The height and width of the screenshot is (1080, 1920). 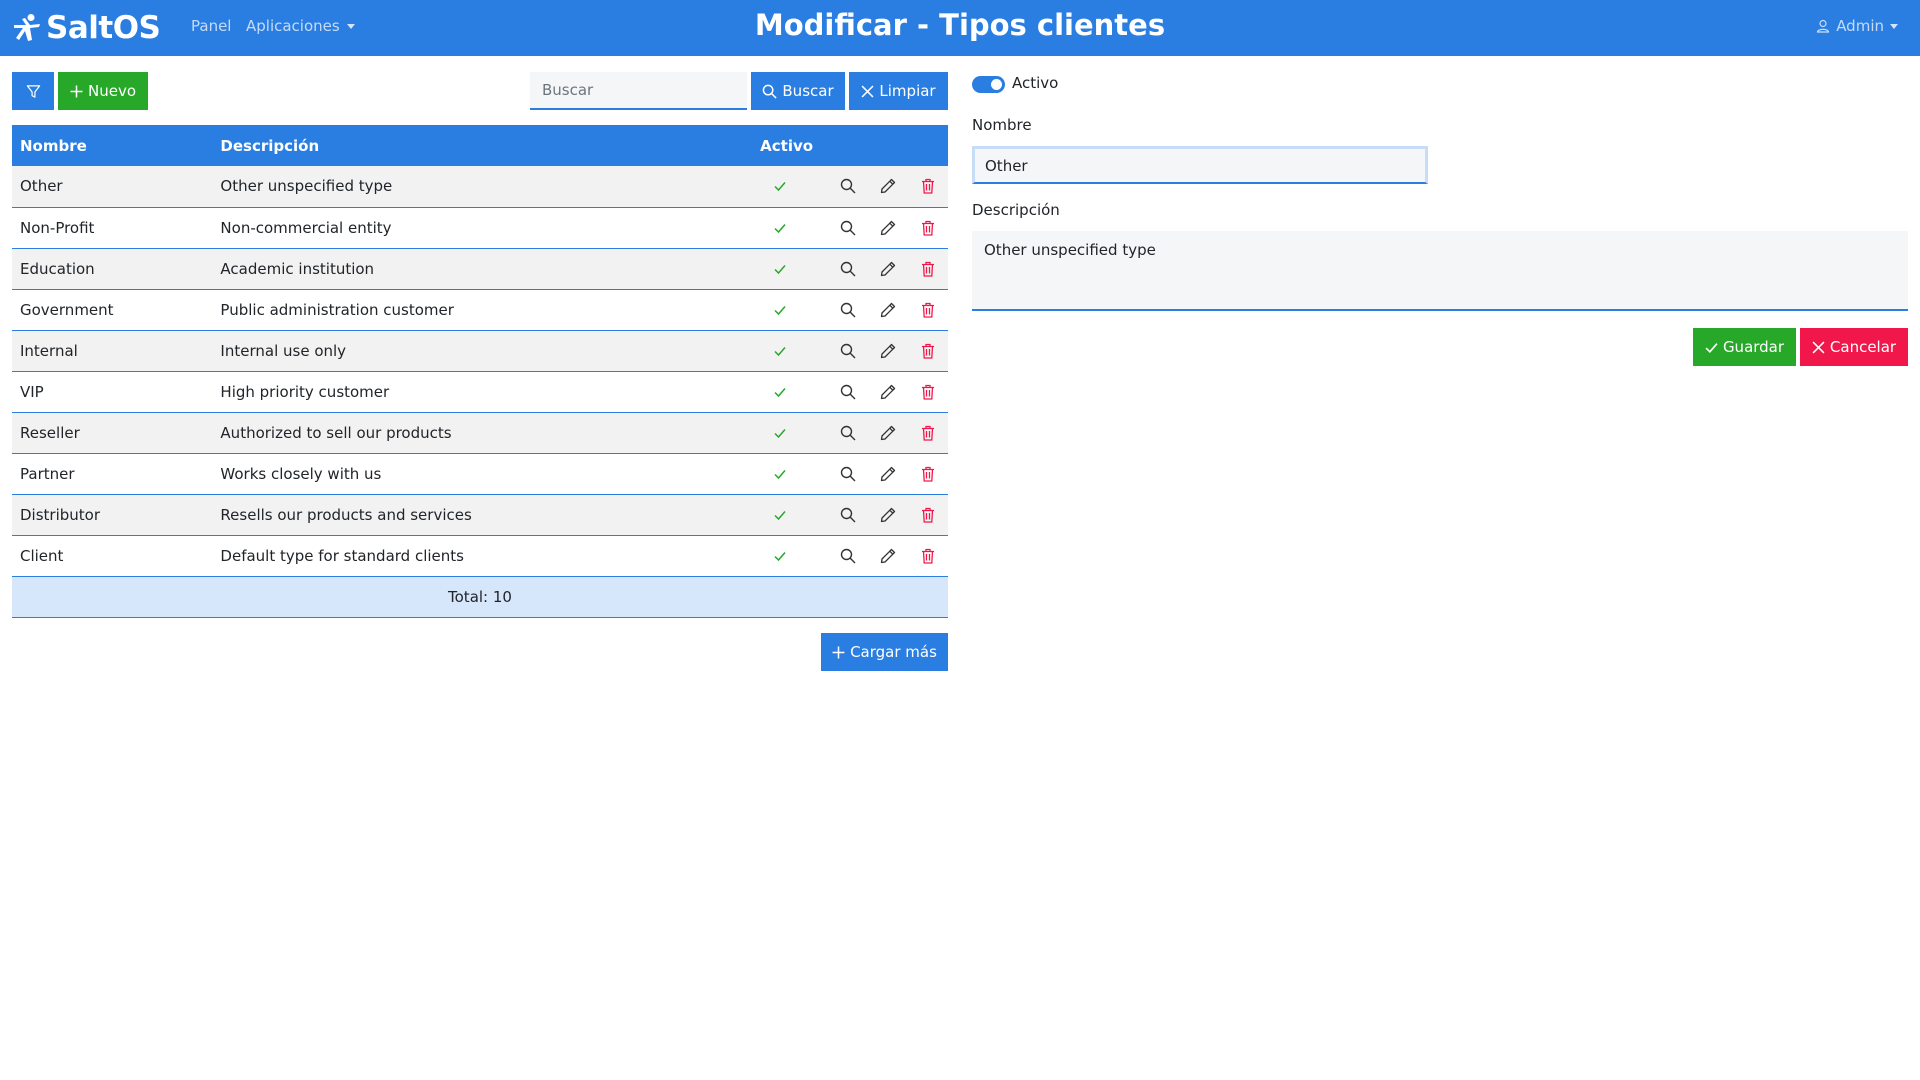 I want to click on plus-icon, so click(x=838, y=652).